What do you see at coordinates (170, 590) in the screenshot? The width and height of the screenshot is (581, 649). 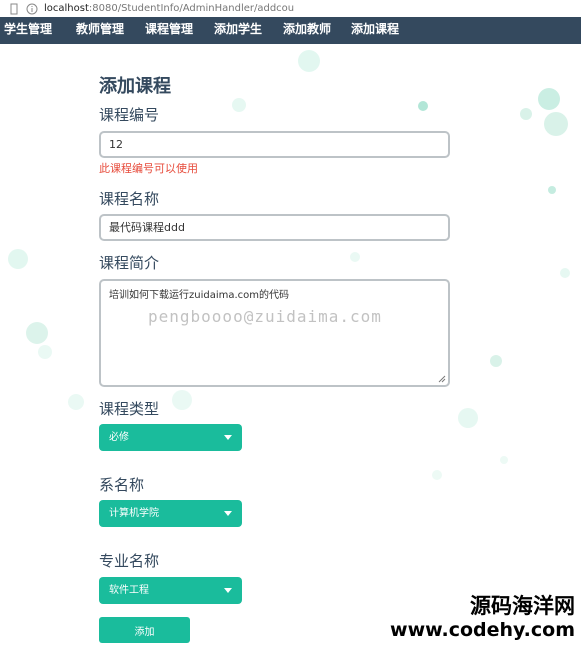 I see `major-select: 软件工程` at bounding box center [170, 590].